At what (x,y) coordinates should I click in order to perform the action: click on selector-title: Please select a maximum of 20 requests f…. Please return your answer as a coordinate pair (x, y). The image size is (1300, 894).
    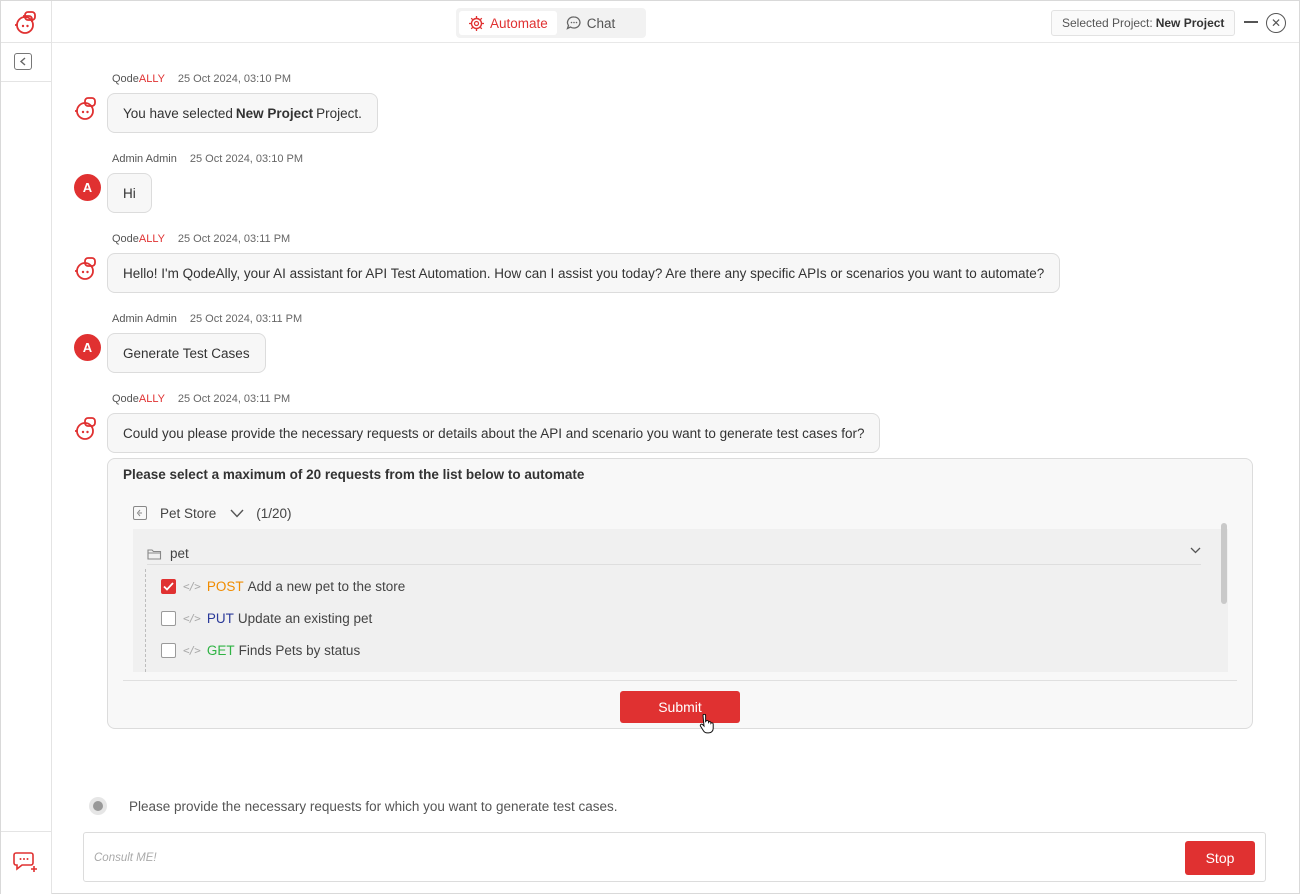
    Looking at the image, I should click on (354, 474).